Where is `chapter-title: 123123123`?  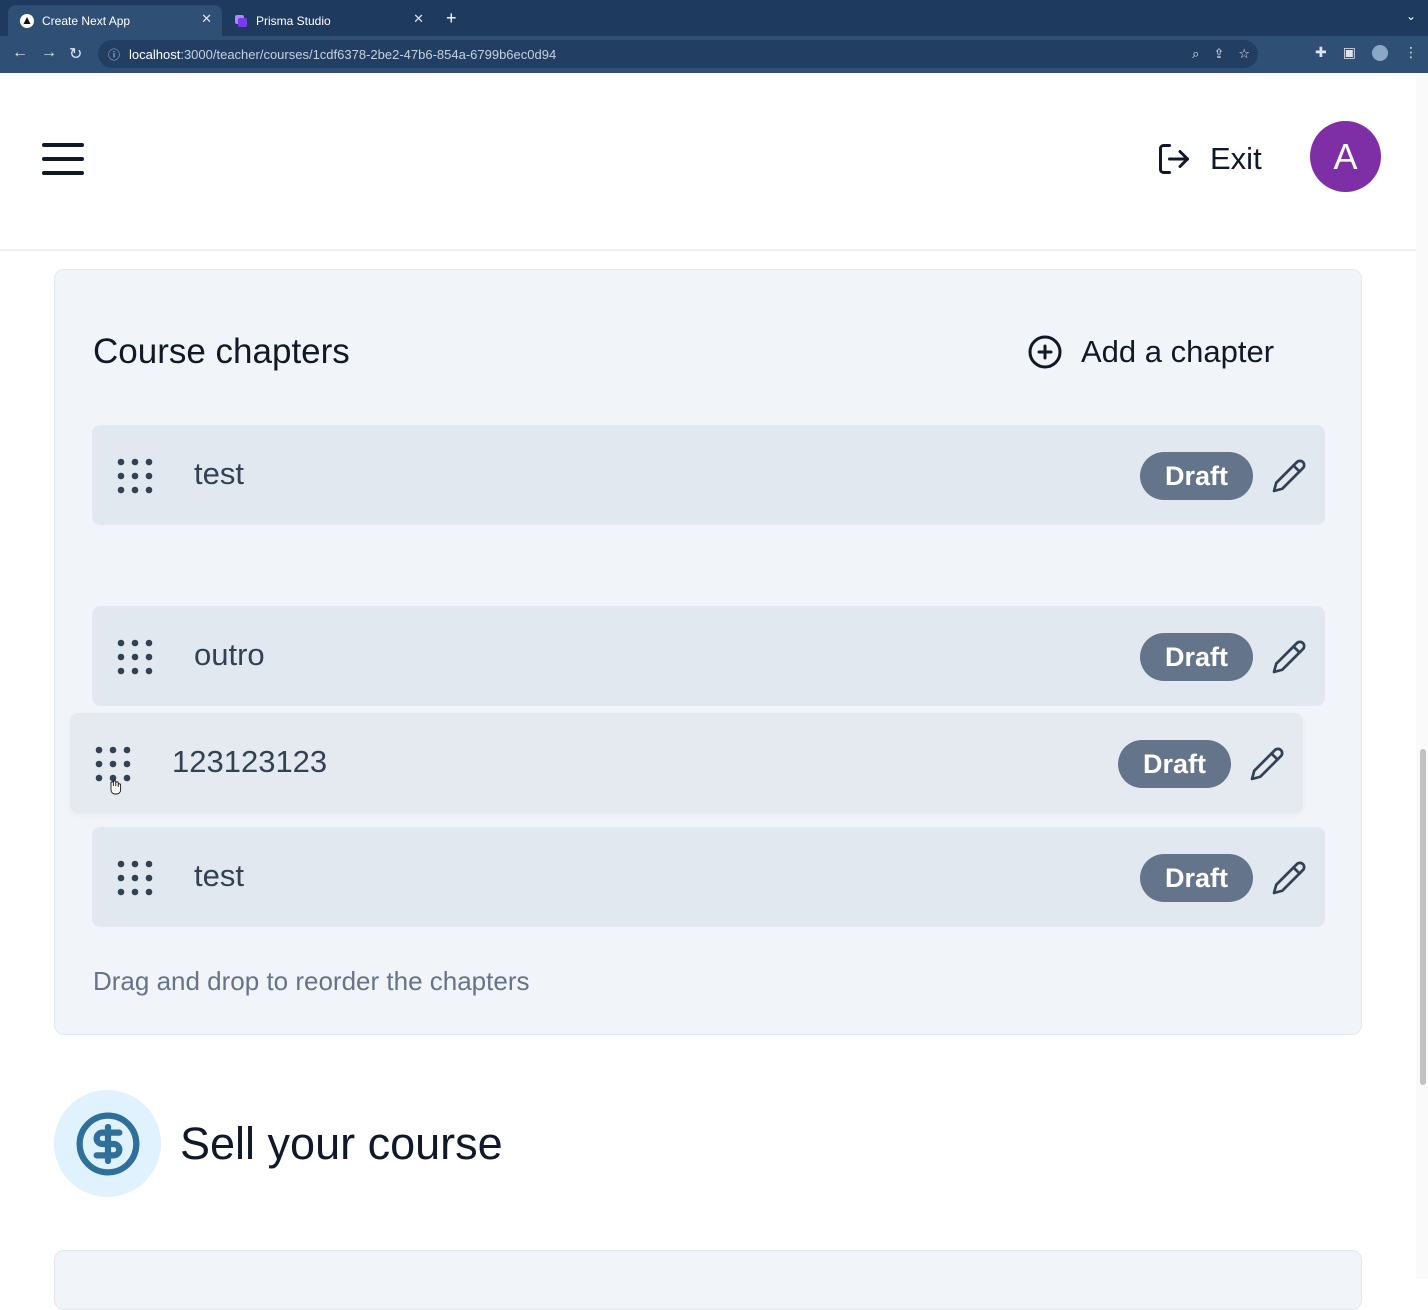
chapter-title: 123123123 is located at coordinates (250, 761).